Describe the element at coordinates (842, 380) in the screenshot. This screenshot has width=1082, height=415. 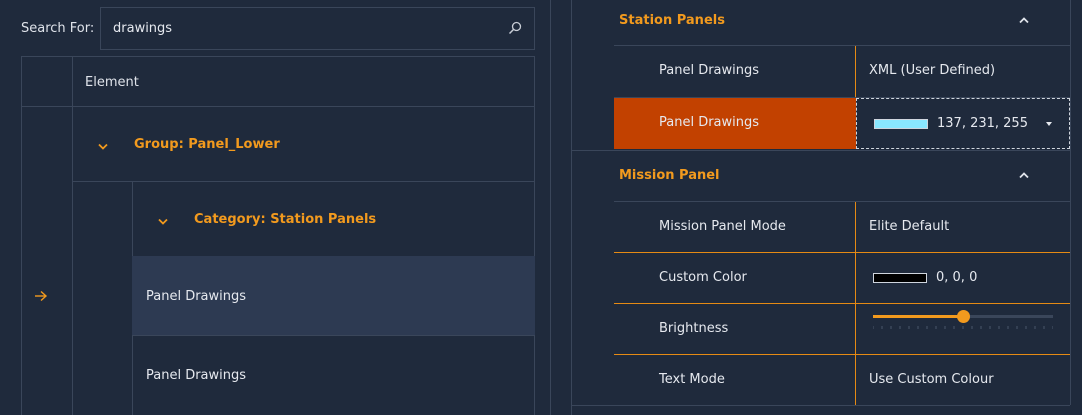
I see `property-row: Text Mode Use Custom Colour` at that location.